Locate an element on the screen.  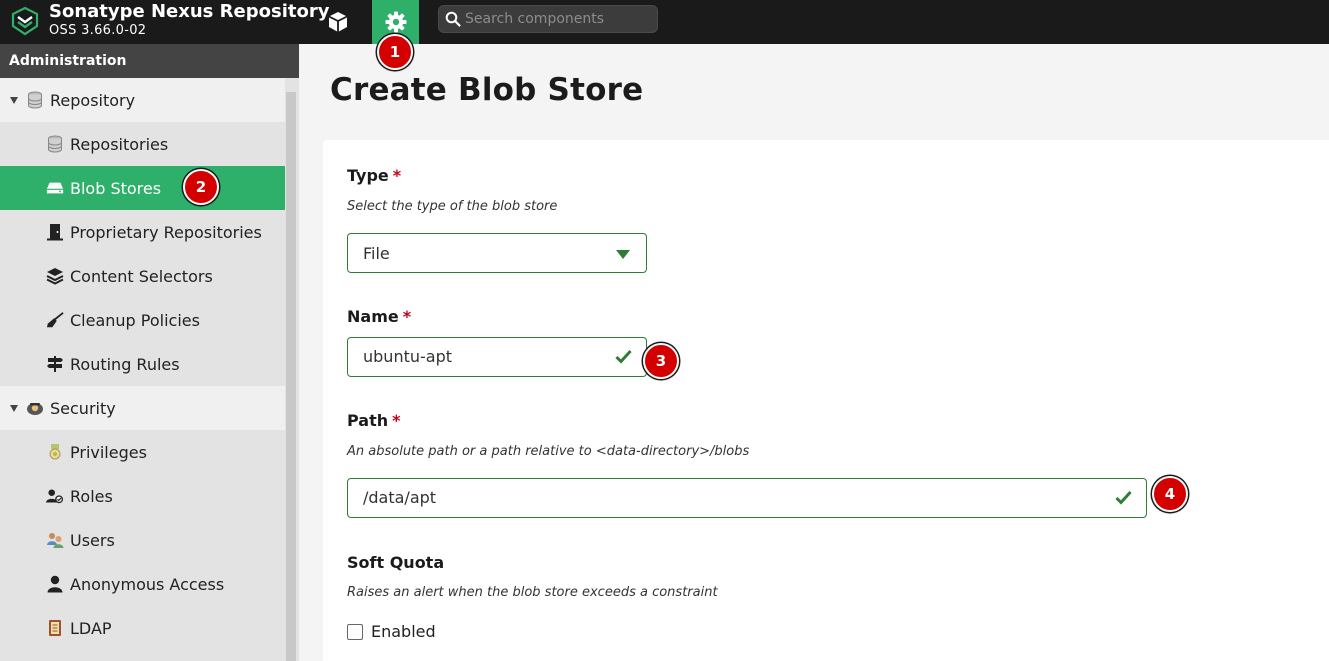
soft-quota-checkbox is located at coordinates (355, 631).